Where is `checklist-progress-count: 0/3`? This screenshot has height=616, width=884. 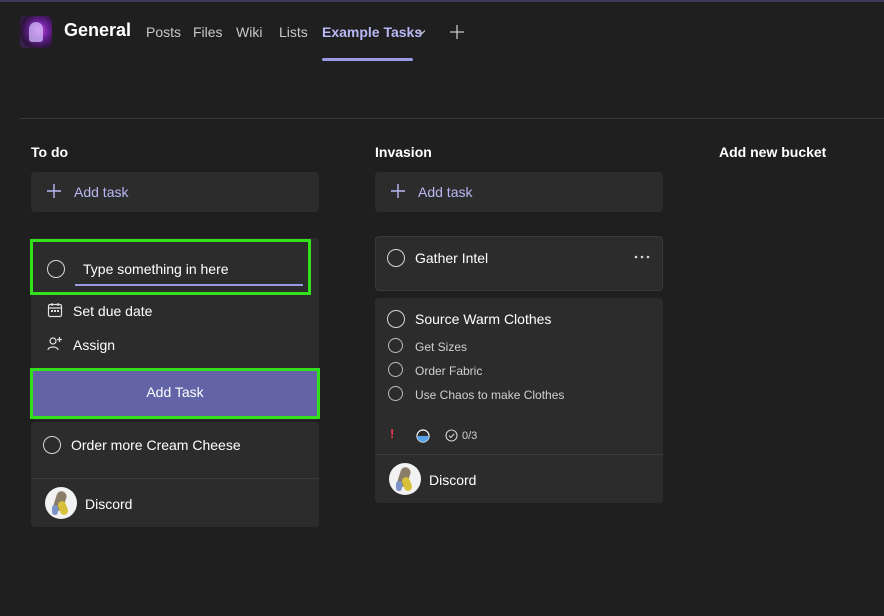 checklist-progress-count: 0/3 is located at coordinates (470, 436).